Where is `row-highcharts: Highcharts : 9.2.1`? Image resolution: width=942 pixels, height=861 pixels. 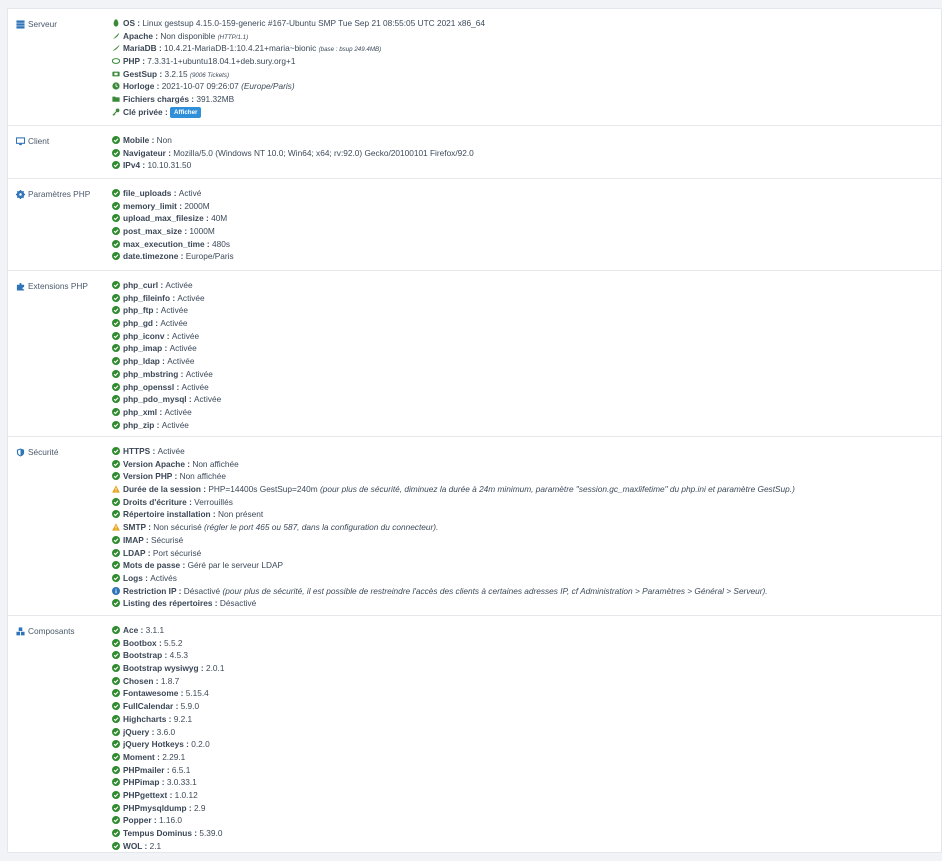
row-highcharts: Highcharts : 9.2.1 is located at coordinates (524, 719).